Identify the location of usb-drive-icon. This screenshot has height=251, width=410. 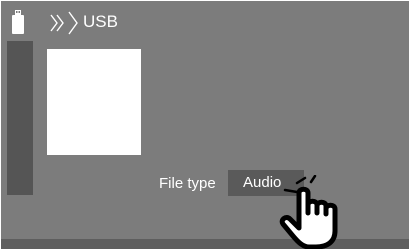
(18, 22).